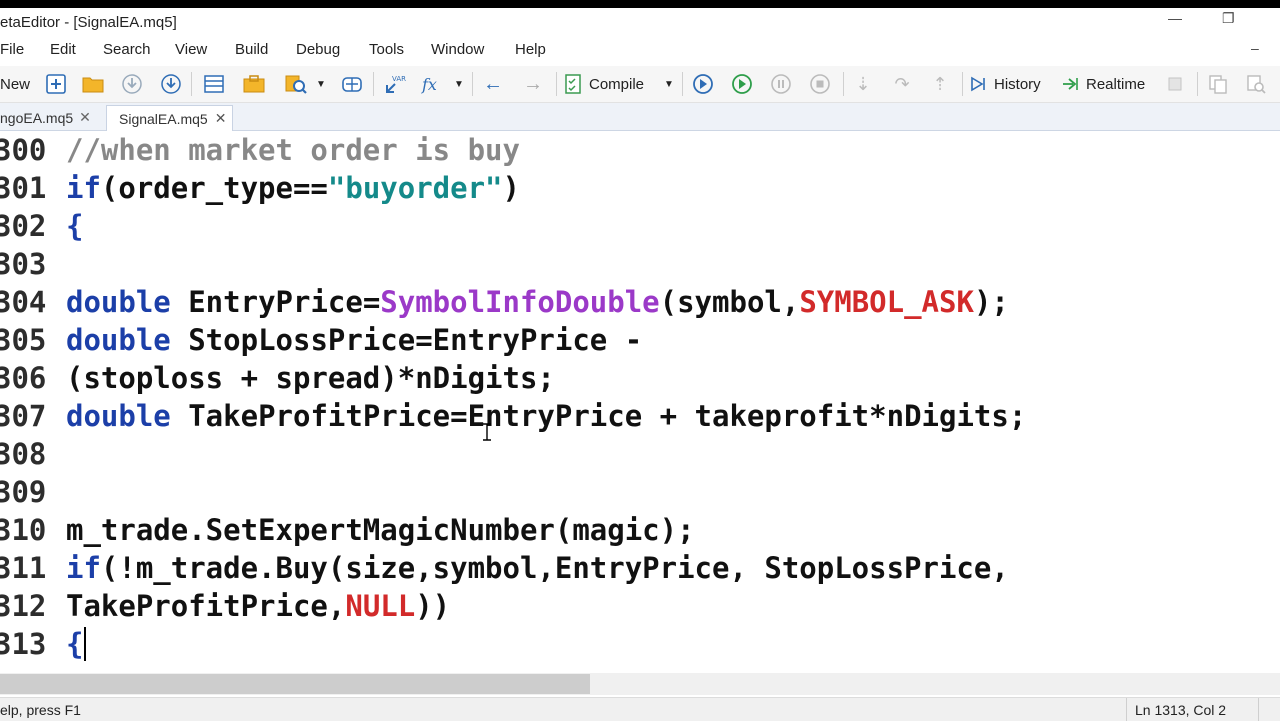  Describe the element at coordinates (23, 606) in the screenshot. I see `line-number: 312` at that location.